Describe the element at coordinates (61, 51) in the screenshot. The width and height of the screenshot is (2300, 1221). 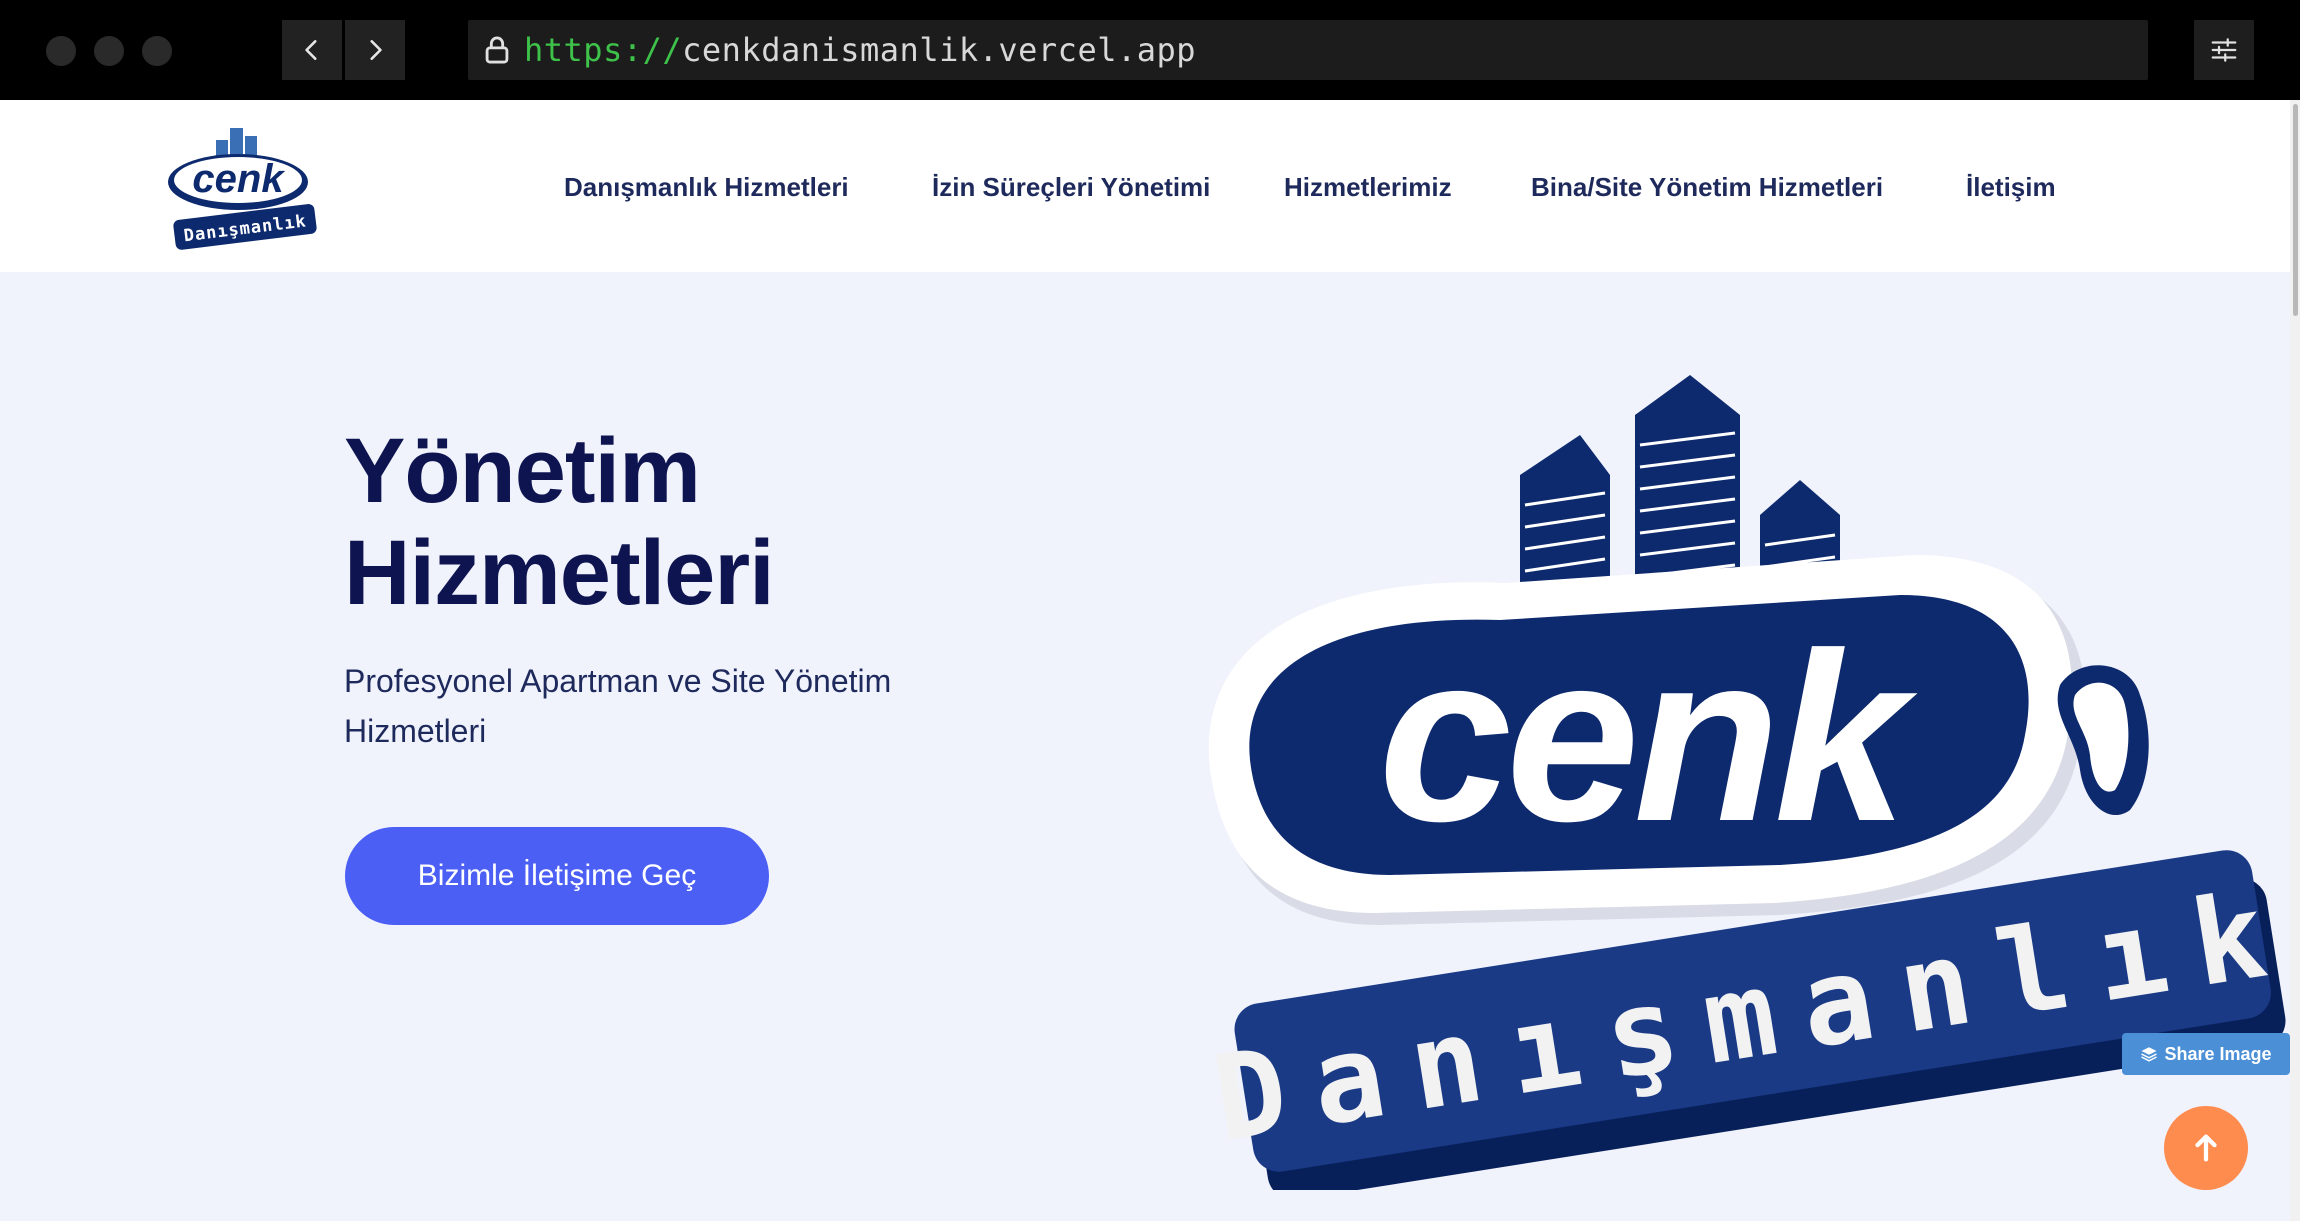
I see `window-close-dot` at that location.